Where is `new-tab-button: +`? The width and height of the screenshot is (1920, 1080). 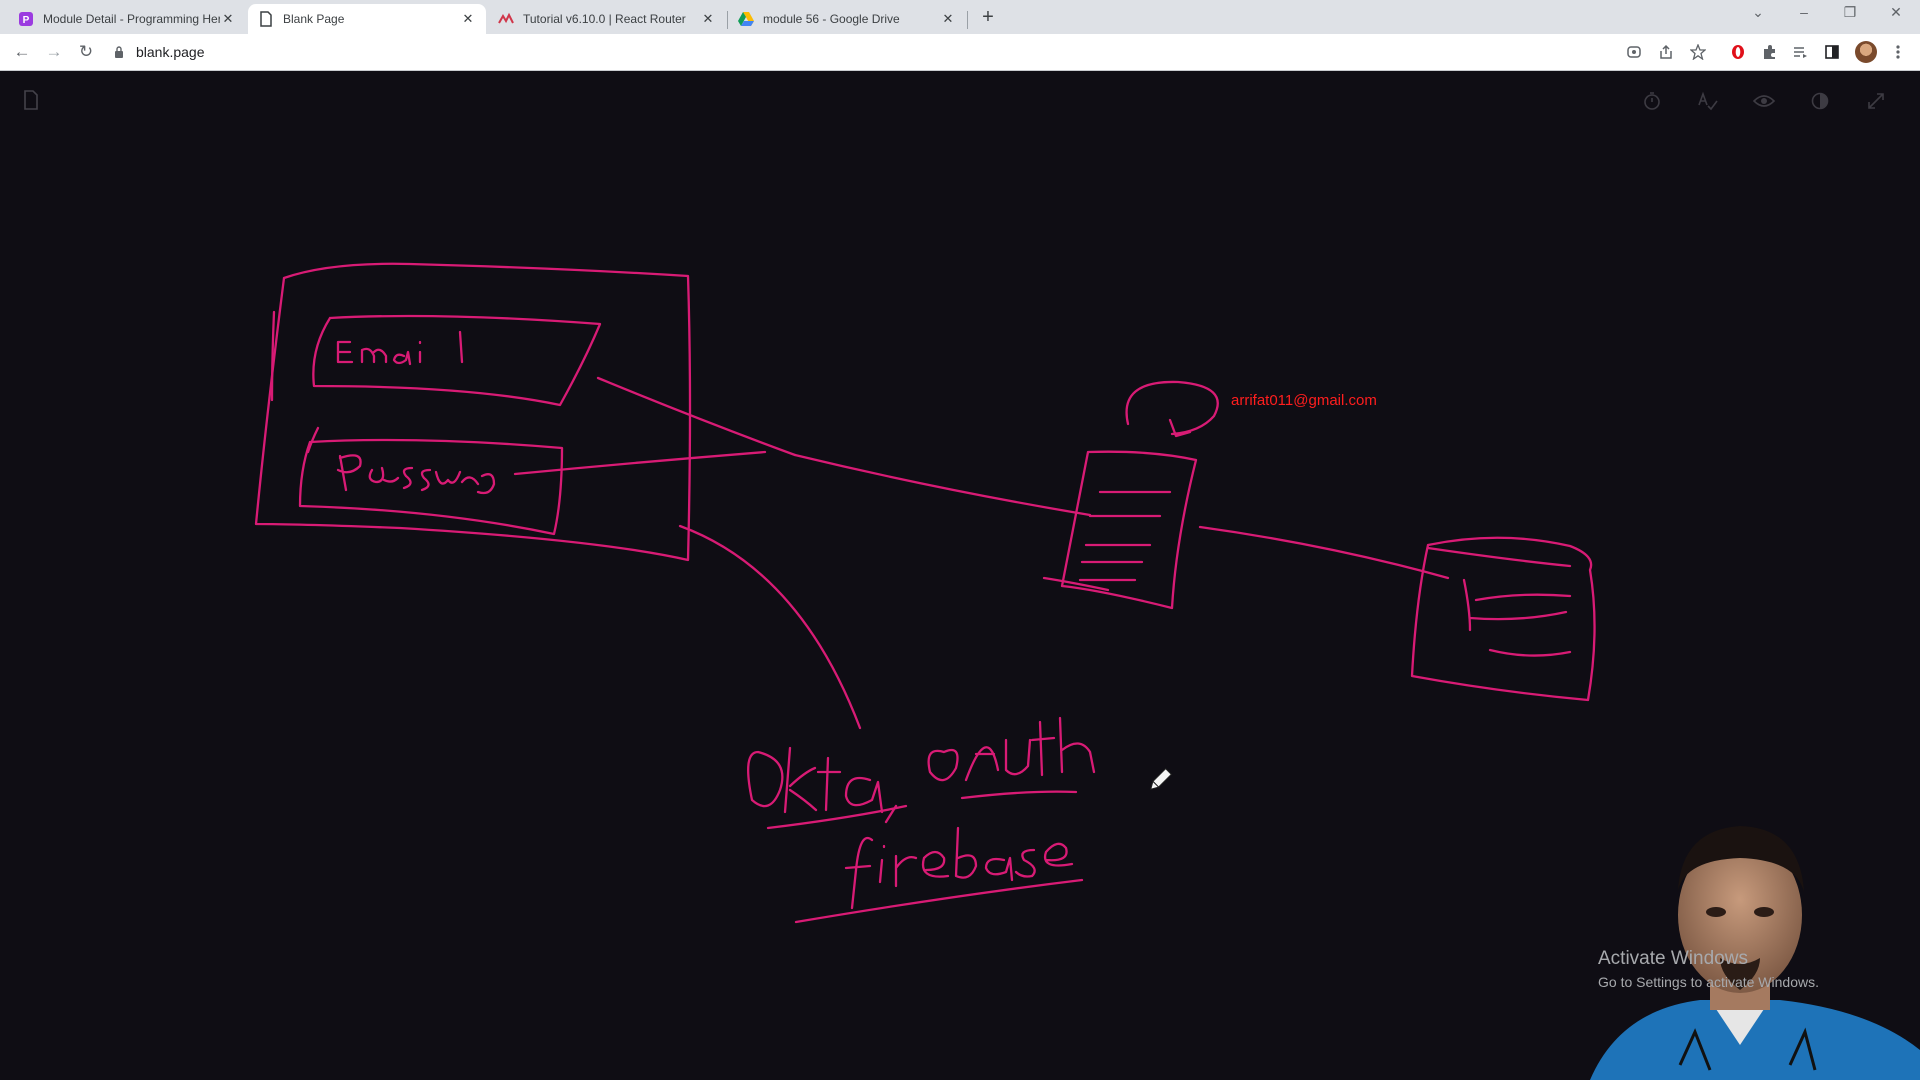
new-tab-button: + is located at coordinates (988, 18).